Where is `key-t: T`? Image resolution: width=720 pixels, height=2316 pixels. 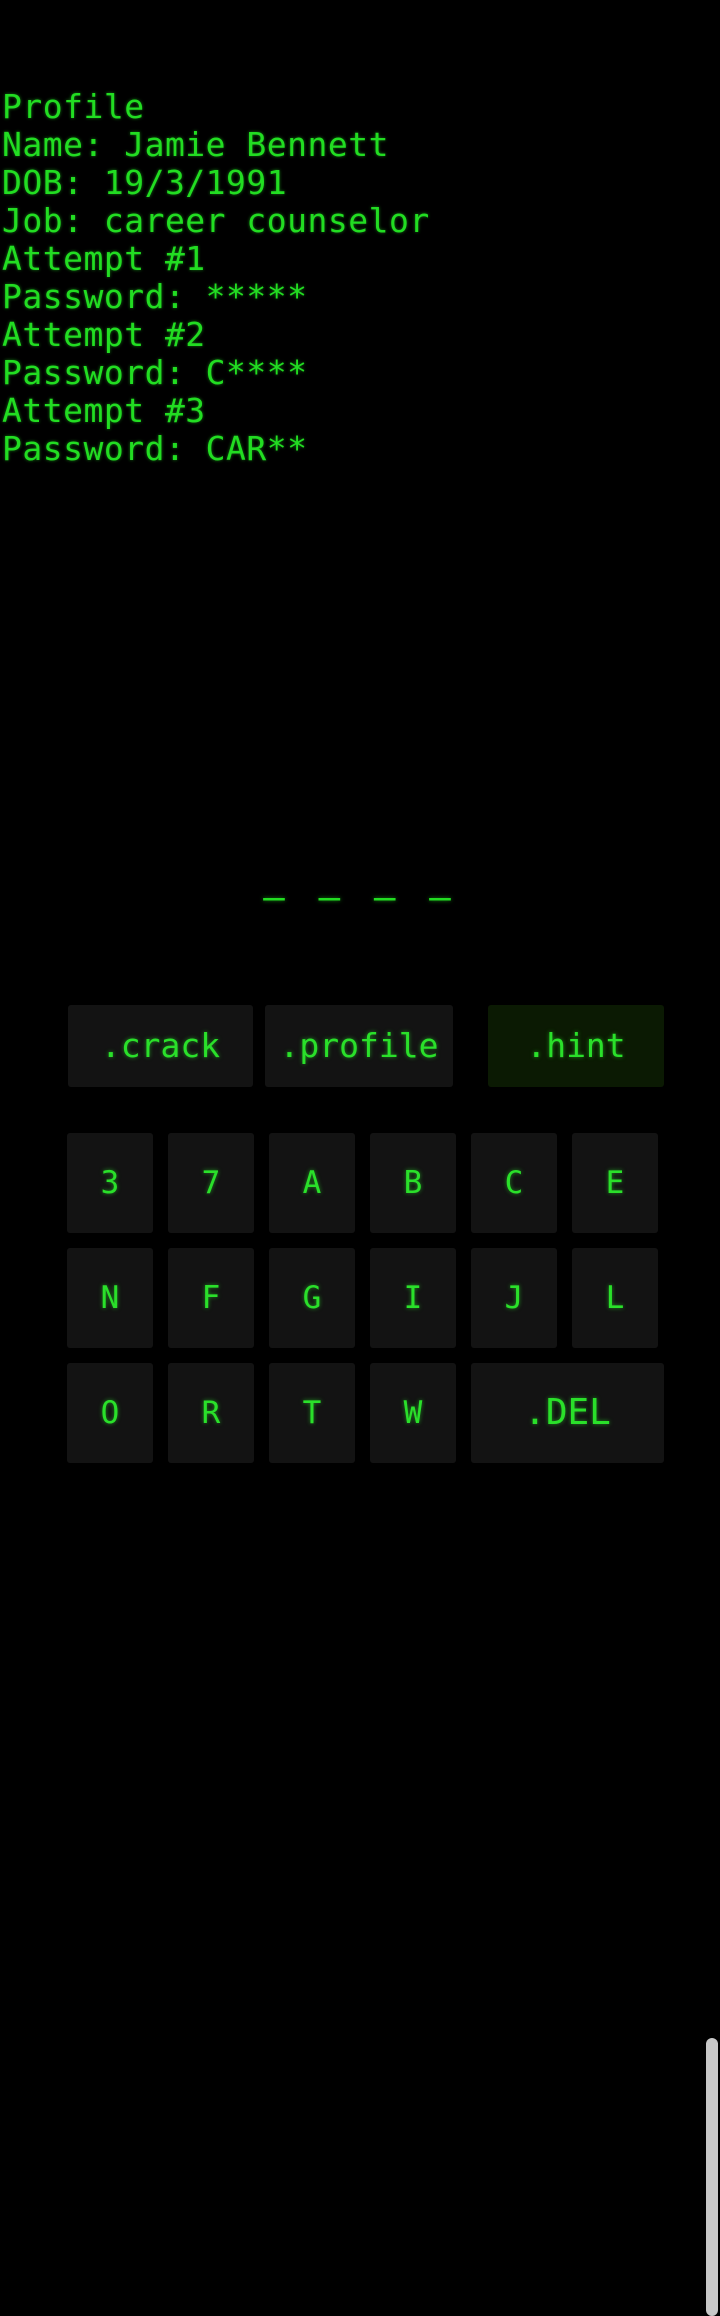
key-t: T is located at coordinates (312, 1413).